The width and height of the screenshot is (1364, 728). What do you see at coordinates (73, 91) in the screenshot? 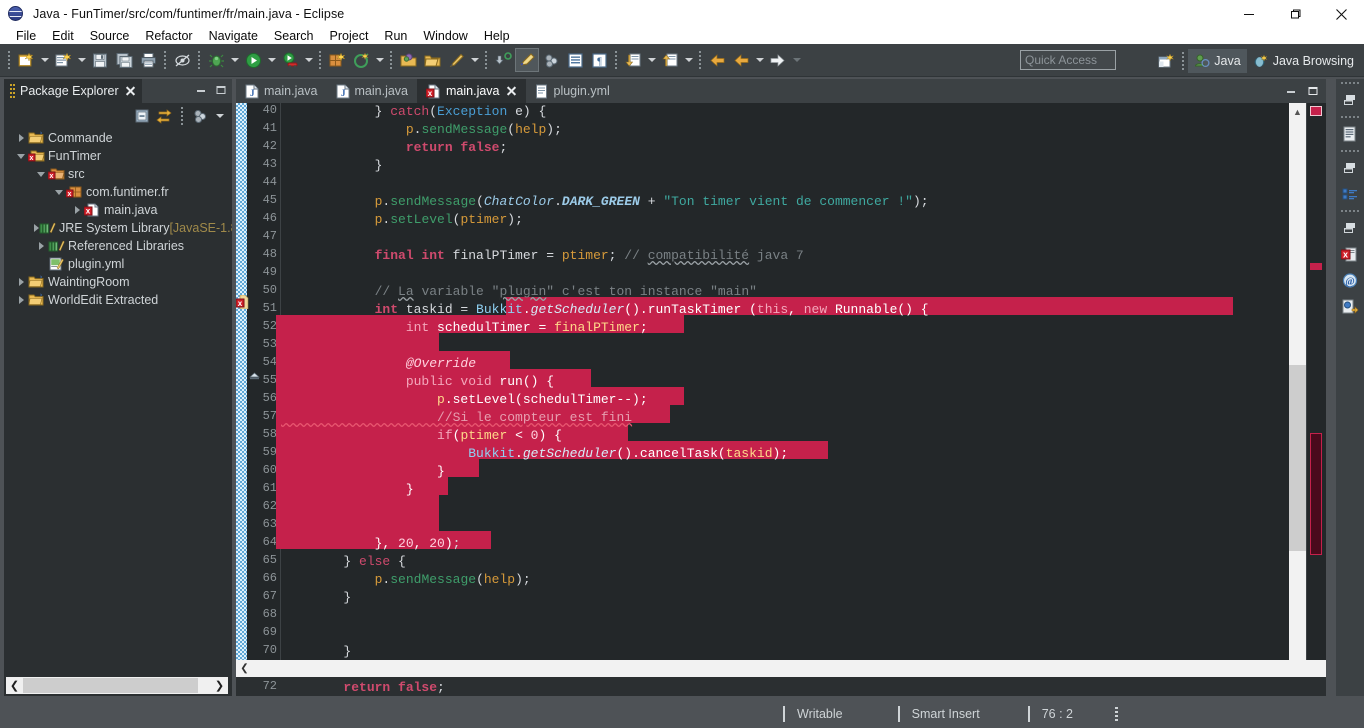
I see `package-explorer-tab: Package Explorer` at bounding box center [73, 91].